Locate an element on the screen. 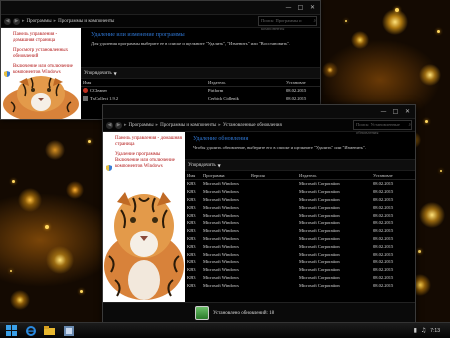 The width and height of the screenshot is (450, 338). search-placeholder: Поиск: Программы и компоненты is located at coordinates (281, 24).